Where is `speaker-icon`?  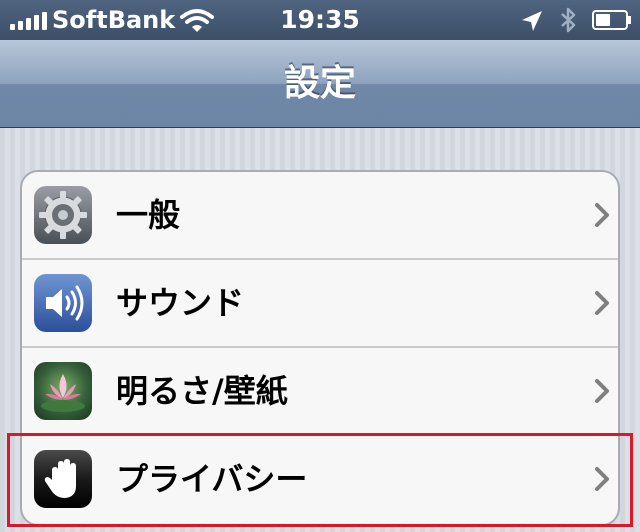
speaker-icon is located at coordinates (63, 303).